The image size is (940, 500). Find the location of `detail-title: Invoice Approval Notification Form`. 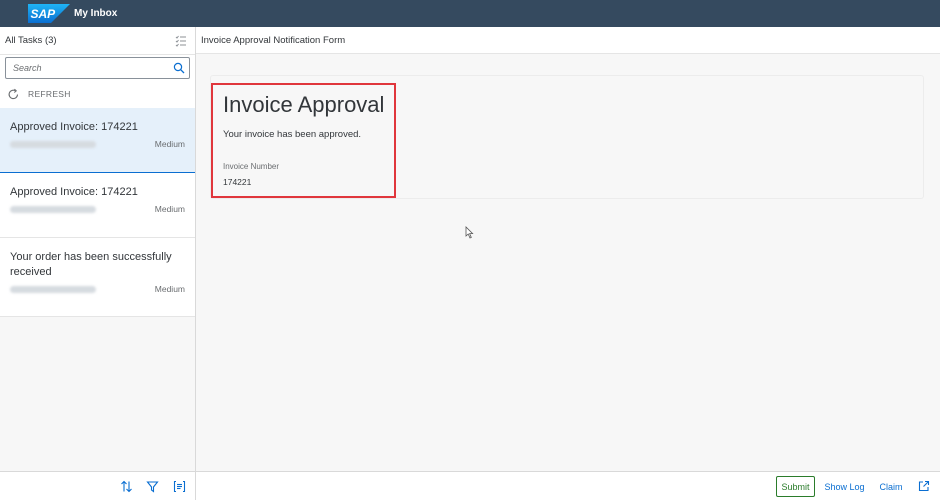

detail-title: Invoice Approval Notification Form is located at coordinates (273, 40).